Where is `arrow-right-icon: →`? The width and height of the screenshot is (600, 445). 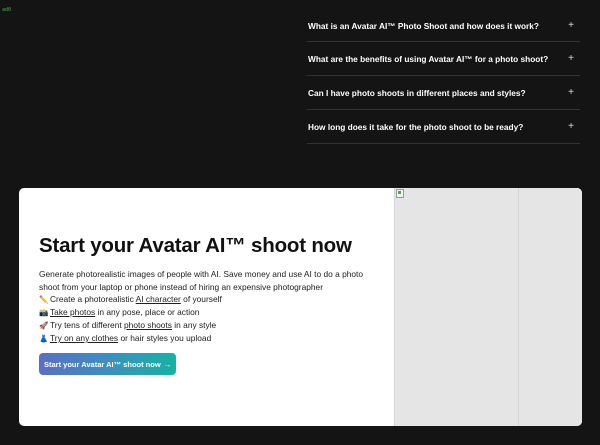 arrow-right-icon: → is located at coordinates (167, 364).